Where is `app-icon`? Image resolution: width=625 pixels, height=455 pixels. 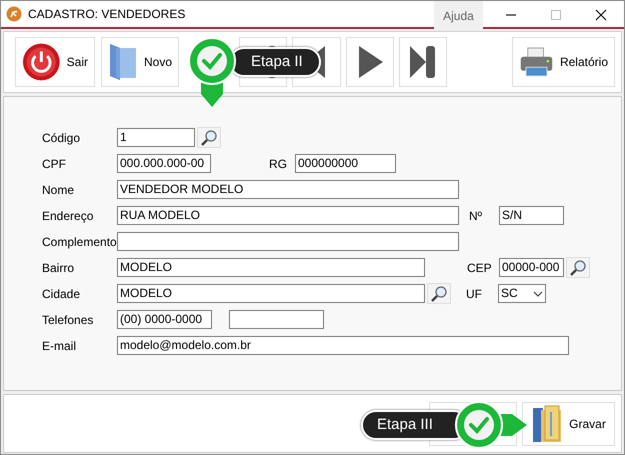
app-icon is located at coordinates (14, 14).